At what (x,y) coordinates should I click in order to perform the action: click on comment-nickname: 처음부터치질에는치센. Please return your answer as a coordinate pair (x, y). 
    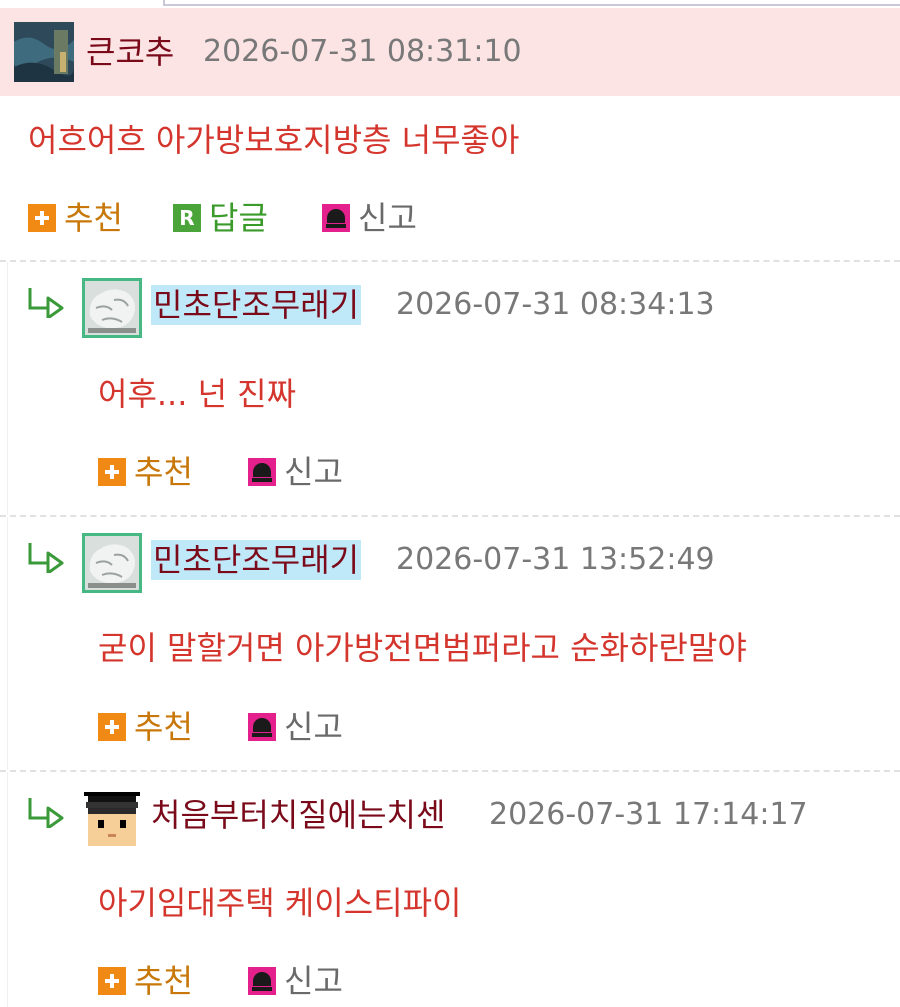
    Looking at the image, I should click on (298, 815).